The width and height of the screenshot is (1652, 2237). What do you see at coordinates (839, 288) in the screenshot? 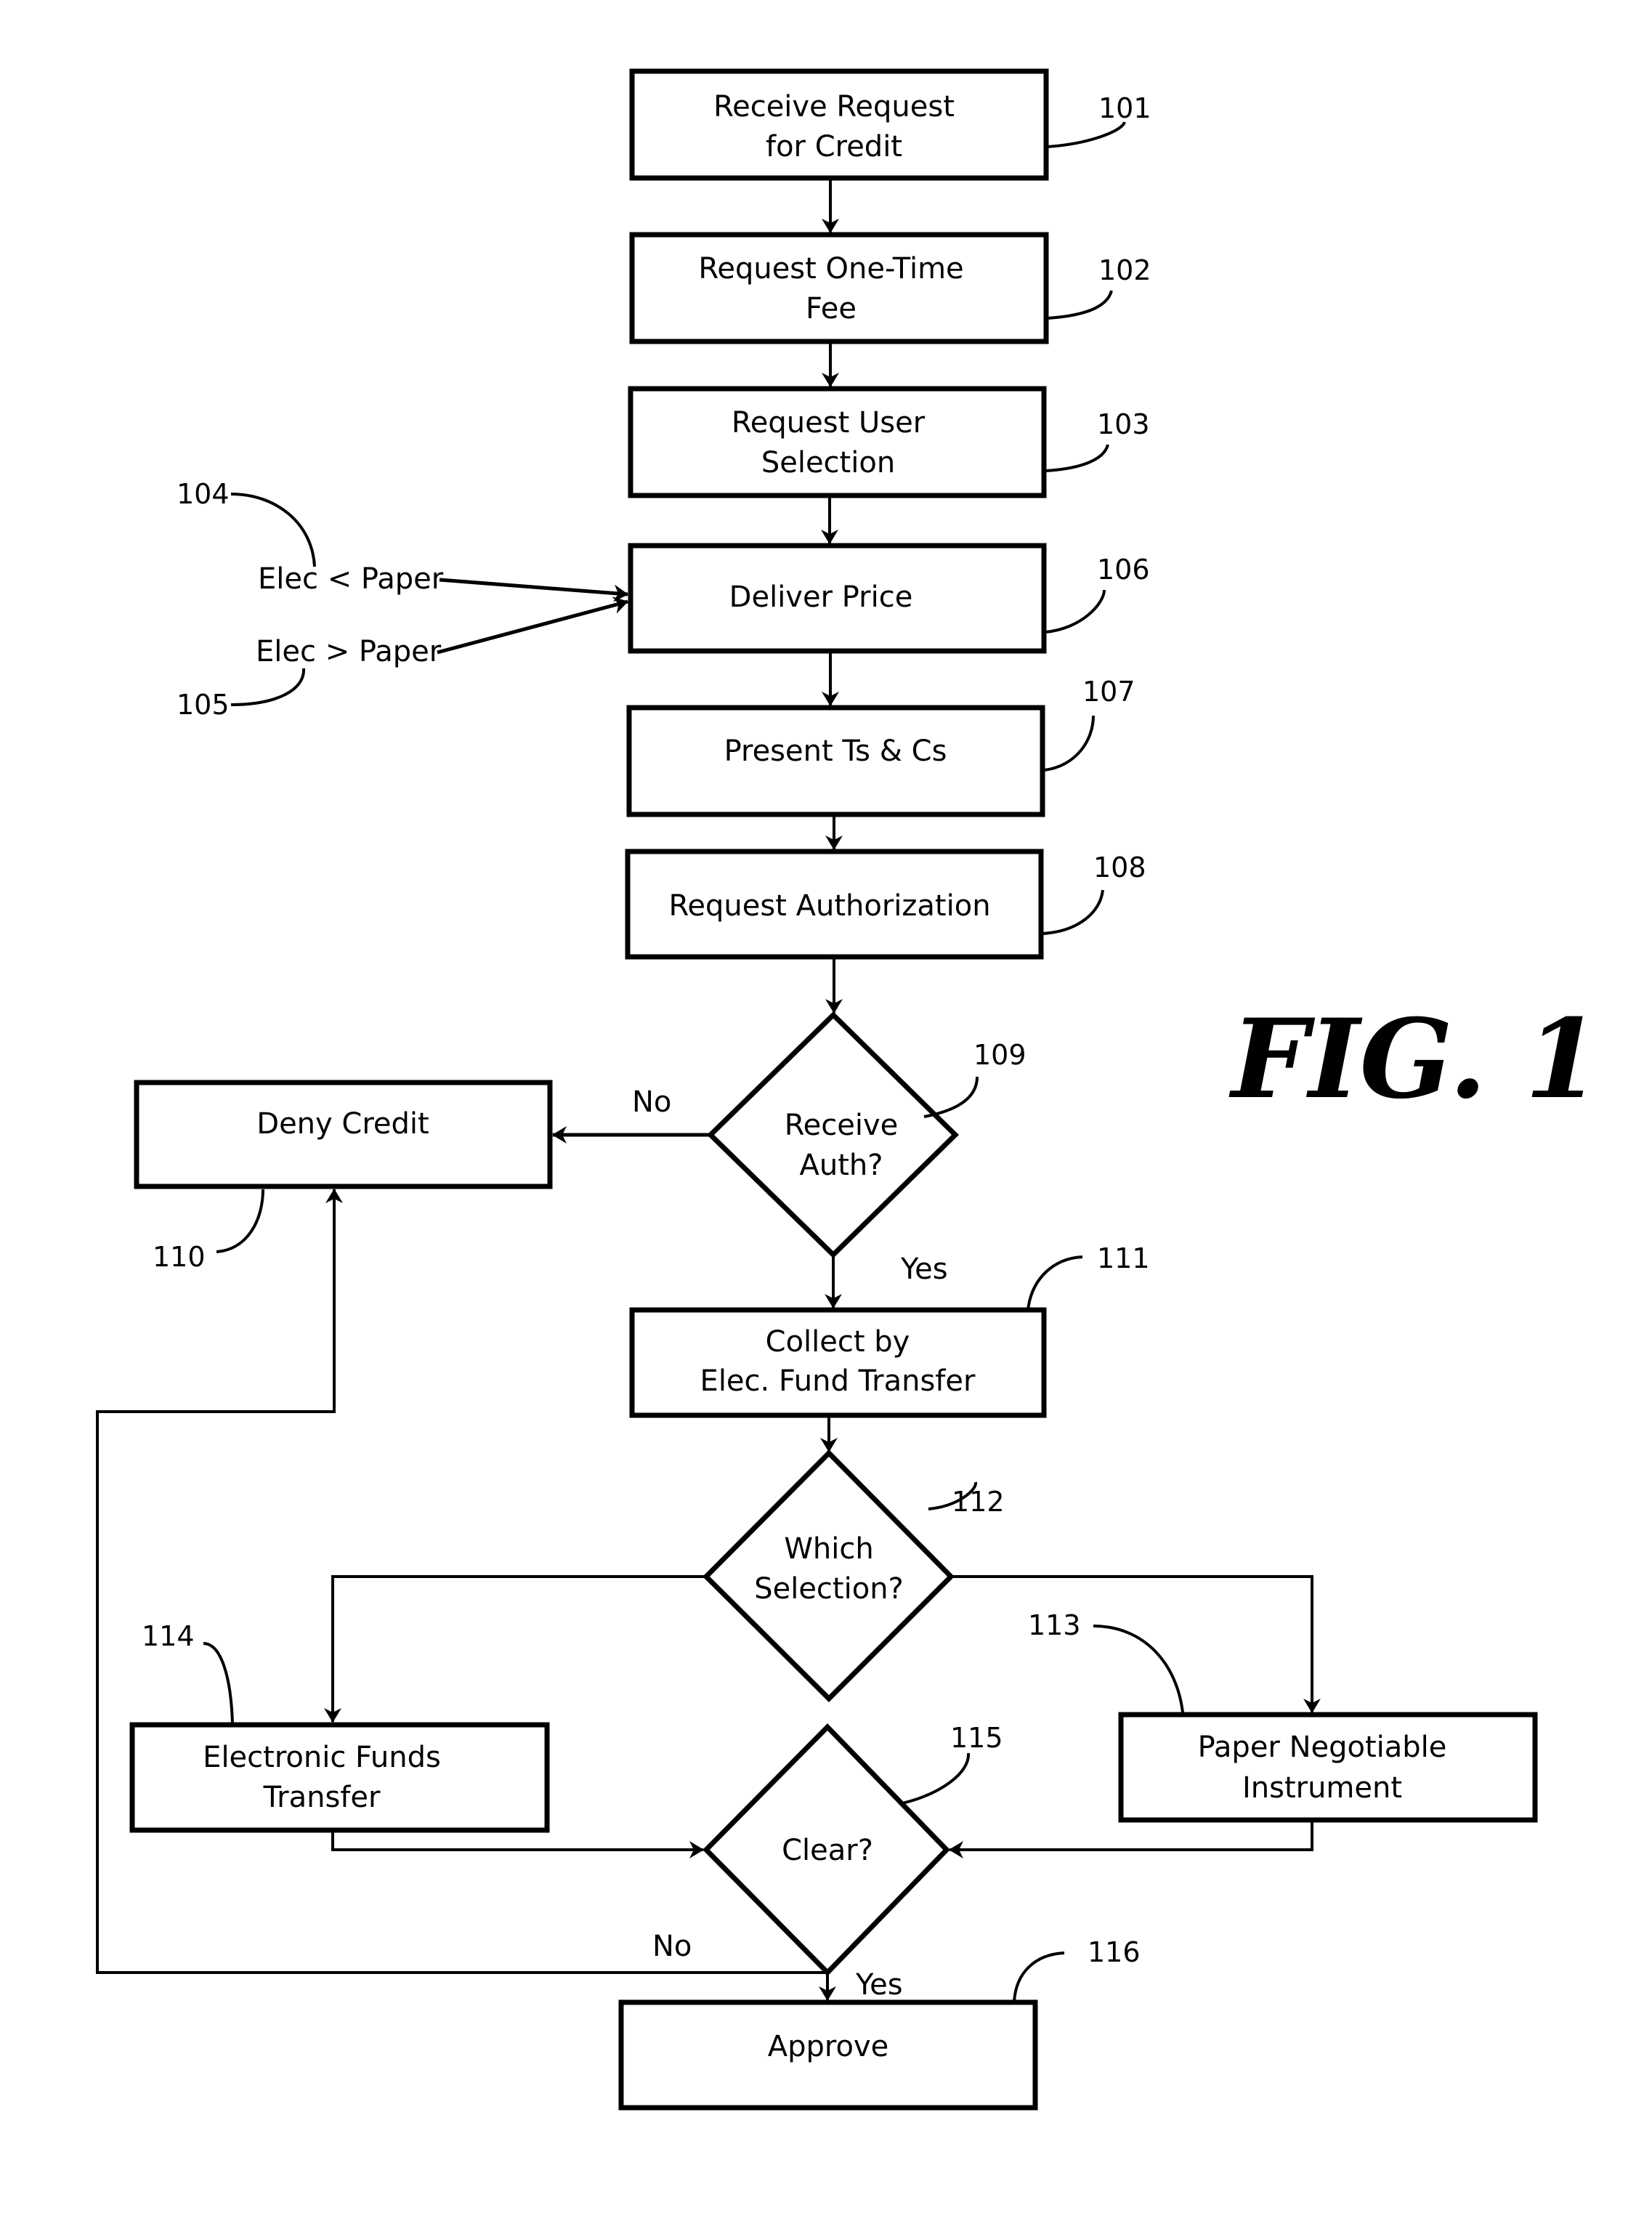
I see `node-102: Request One-Time Fee` at bounding box center [839, 288].